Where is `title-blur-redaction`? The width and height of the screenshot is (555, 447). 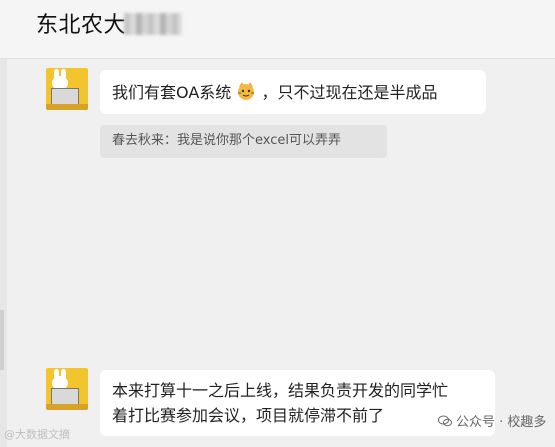
title-blur-redaction is located at coordinates (153, 24).